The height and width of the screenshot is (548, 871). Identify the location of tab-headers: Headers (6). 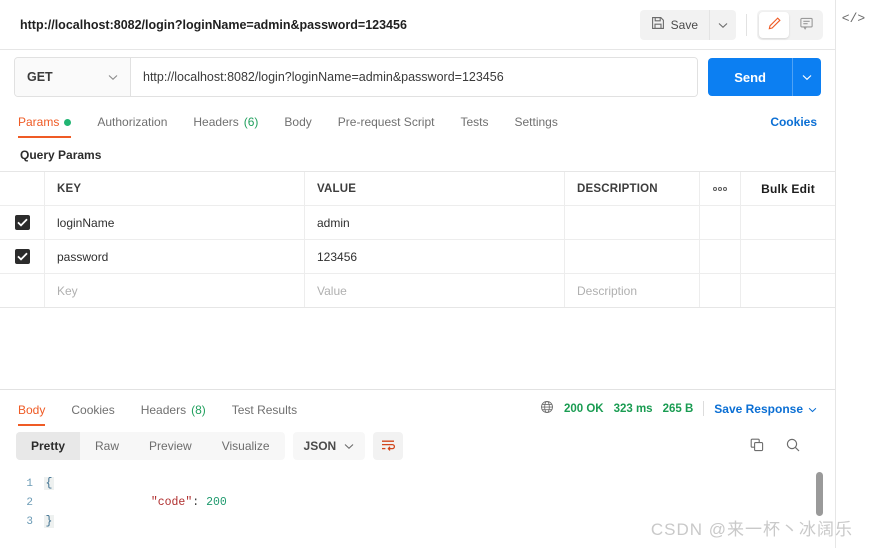
(232, 126).